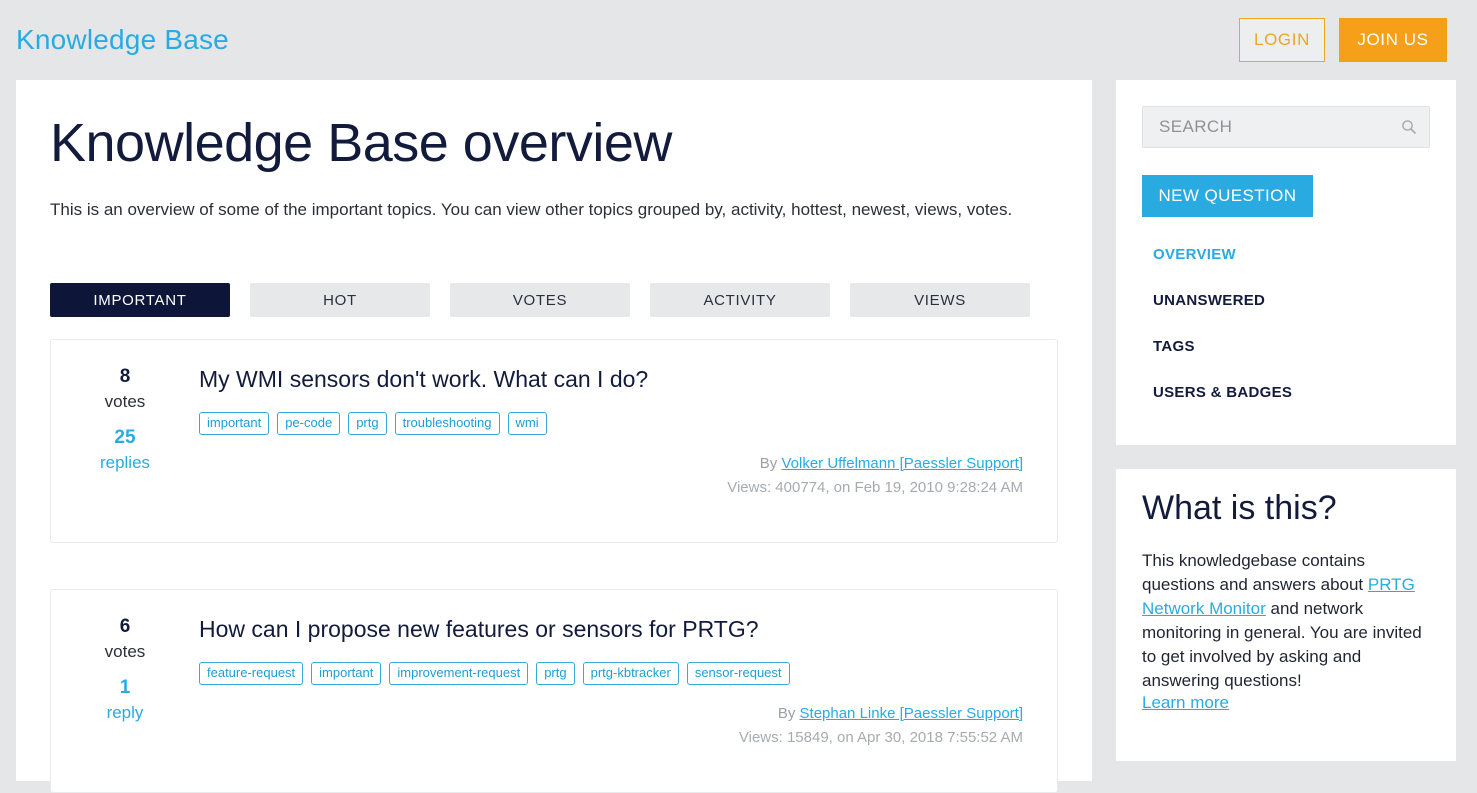 This screenshot has width=1477, height=793. Describe the element at coordinates (1277, 127) in the screenshot. I see `search-input` at that location.